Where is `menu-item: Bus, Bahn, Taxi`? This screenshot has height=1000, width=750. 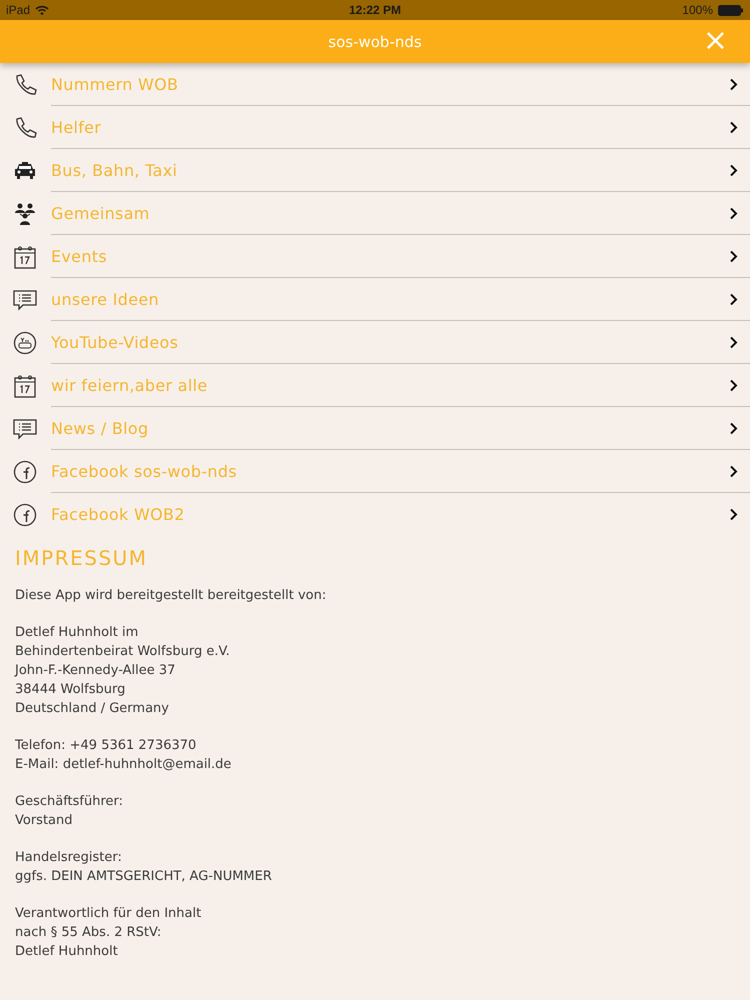
menu-item: Bus, Bahn, Taxi is located at coordinates (375, 170).